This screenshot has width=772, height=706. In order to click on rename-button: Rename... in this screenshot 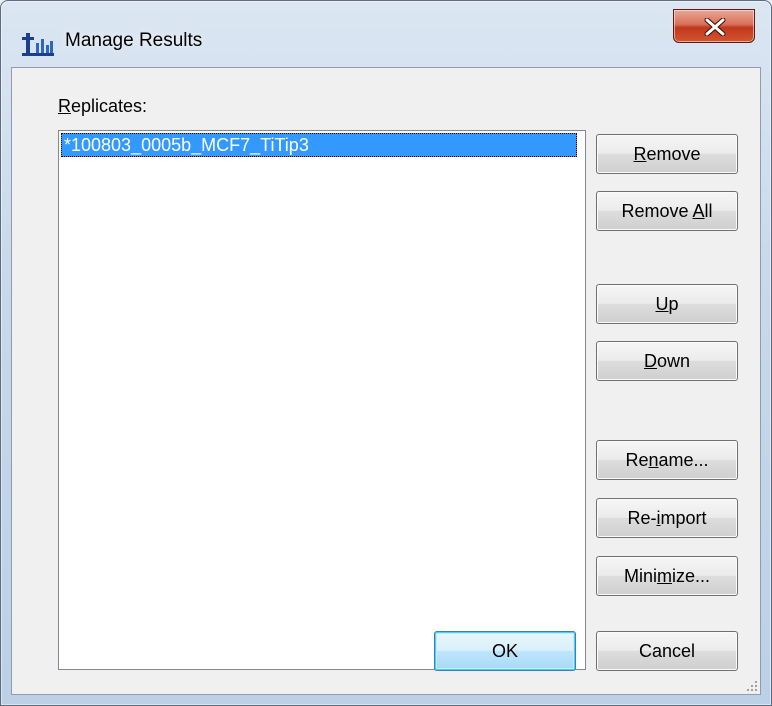, I will do `click(667, 460)`.